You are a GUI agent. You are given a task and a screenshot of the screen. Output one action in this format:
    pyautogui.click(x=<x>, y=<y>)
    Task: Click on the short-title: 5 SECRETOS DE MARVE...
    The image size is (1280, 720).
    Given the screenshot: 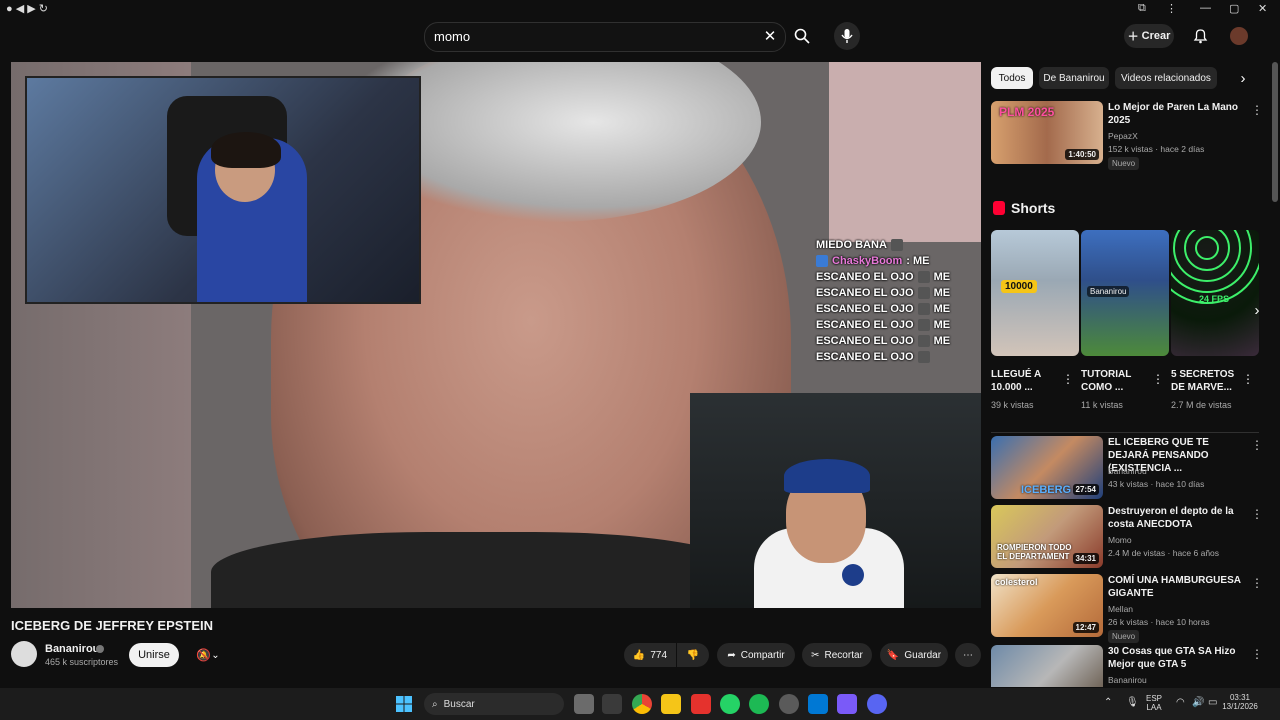 What is the action you would take?
    pyautogui.click(x=1206, y=381)
    